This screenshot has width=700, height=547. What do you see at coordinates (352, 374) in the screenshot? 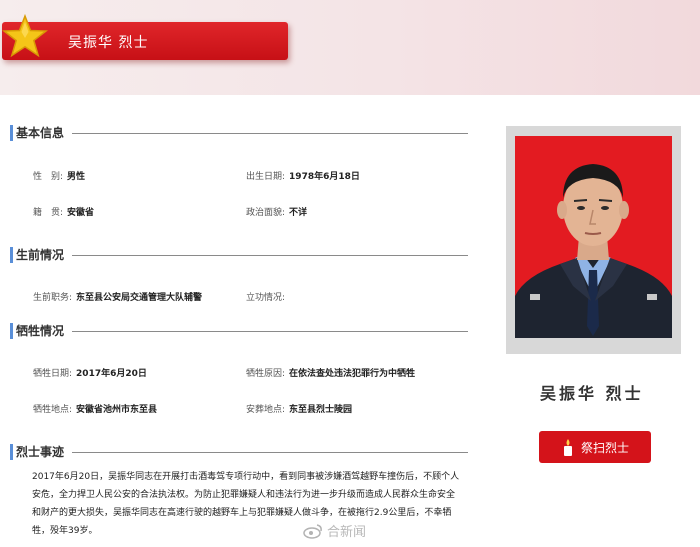
I see `sacrifice-reason-value: 在依法查处违法犯罪行为中牺牲` at bounding box center [352, 374].